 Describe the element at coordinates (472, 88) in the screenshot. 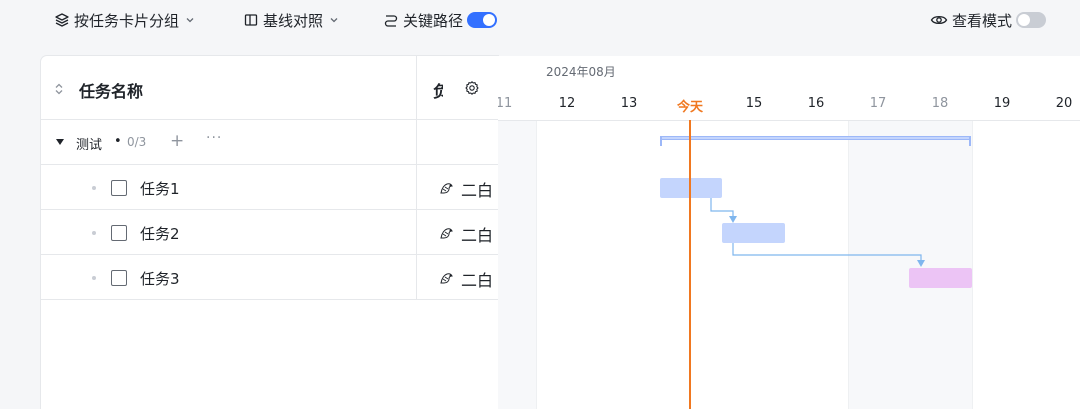

I see `gear-icon` at that location.